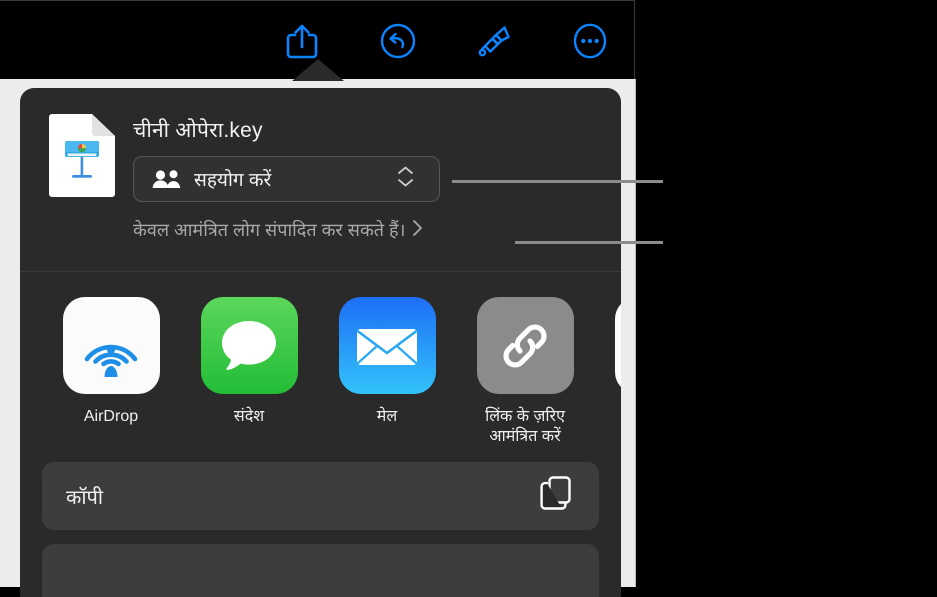  Describe the element at coordinates (167, 179) in the screenshot. I see `two-people-icon` at that location.